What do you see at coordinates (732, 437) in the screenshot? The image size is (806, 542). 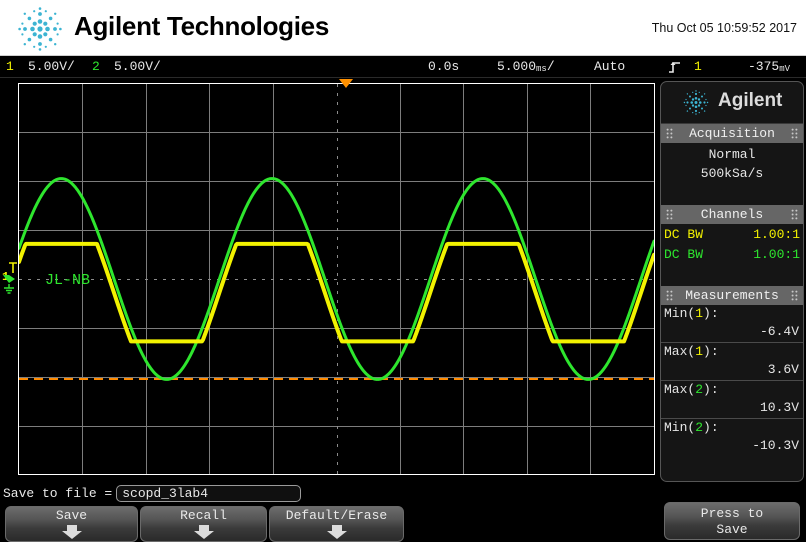 I see `measurement-item: Min(2): -10.3V` at bounding box center [732, 437].